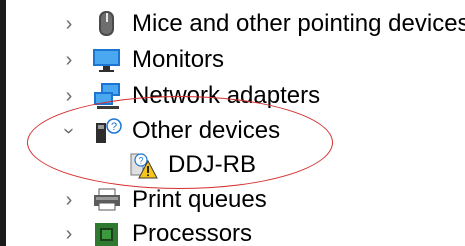  I want to click on tree-item-monitors: › Monitors, so click(232, 60).